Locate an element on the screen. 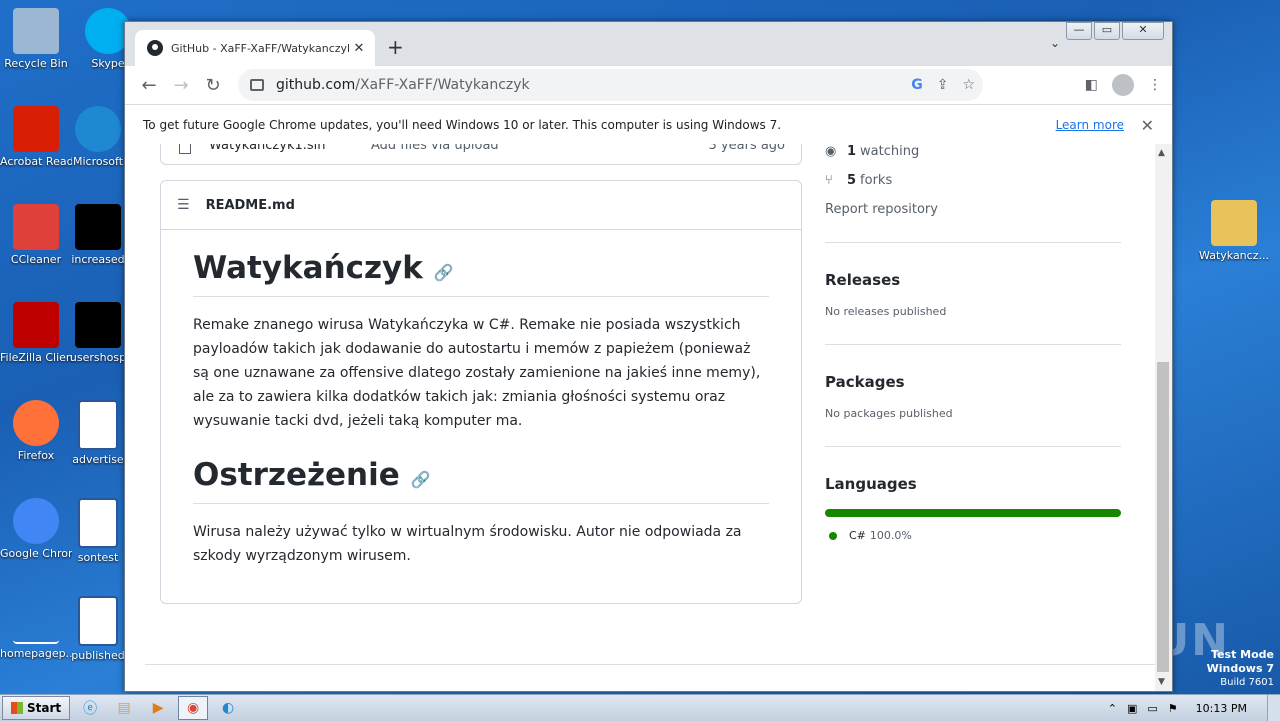 This screenshot has height=721, width=1280. file-icon is located at coordinates (185, 149).